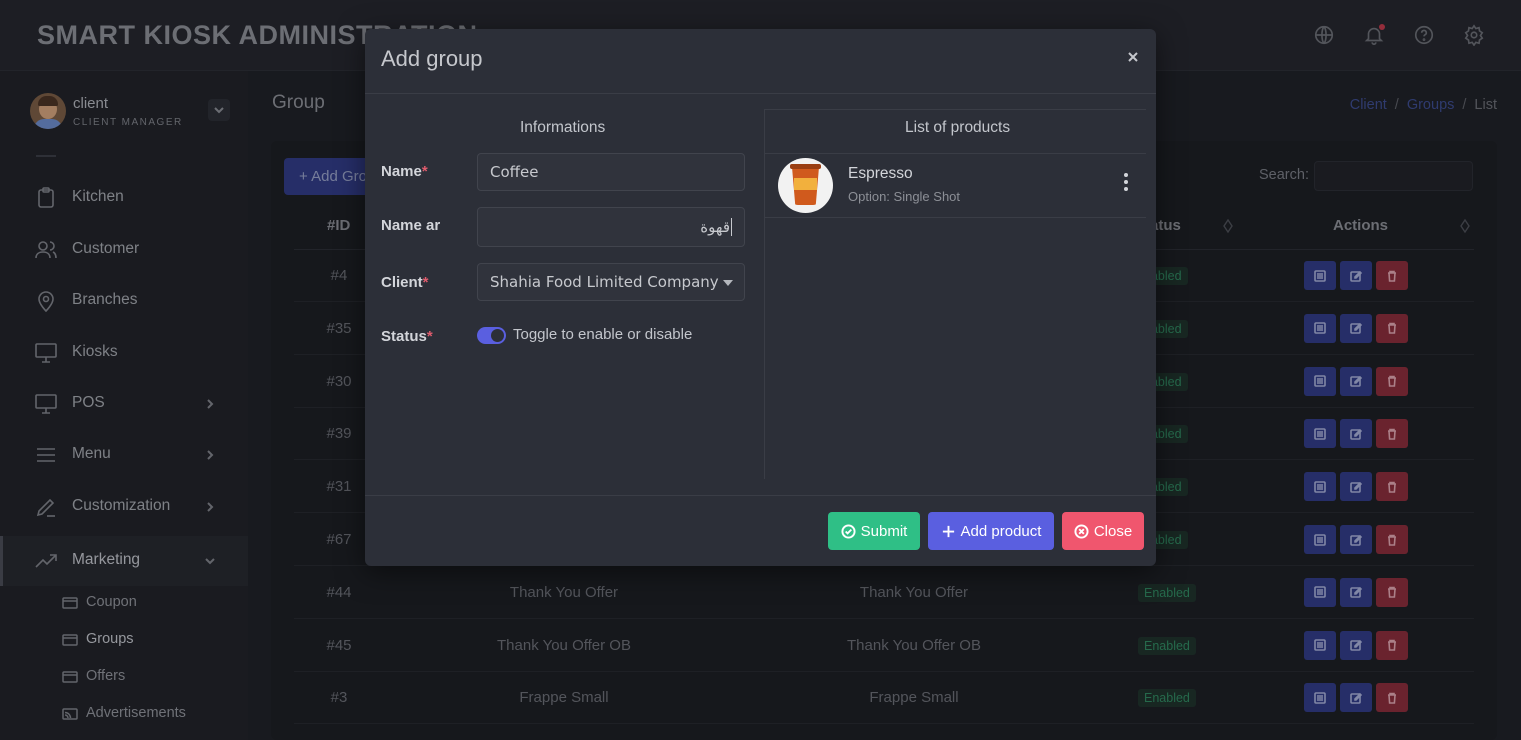  What do you see at coordinates (404, 171) in the screenshot?
I see `name-label: Name*` at bounding box center [404, 171].